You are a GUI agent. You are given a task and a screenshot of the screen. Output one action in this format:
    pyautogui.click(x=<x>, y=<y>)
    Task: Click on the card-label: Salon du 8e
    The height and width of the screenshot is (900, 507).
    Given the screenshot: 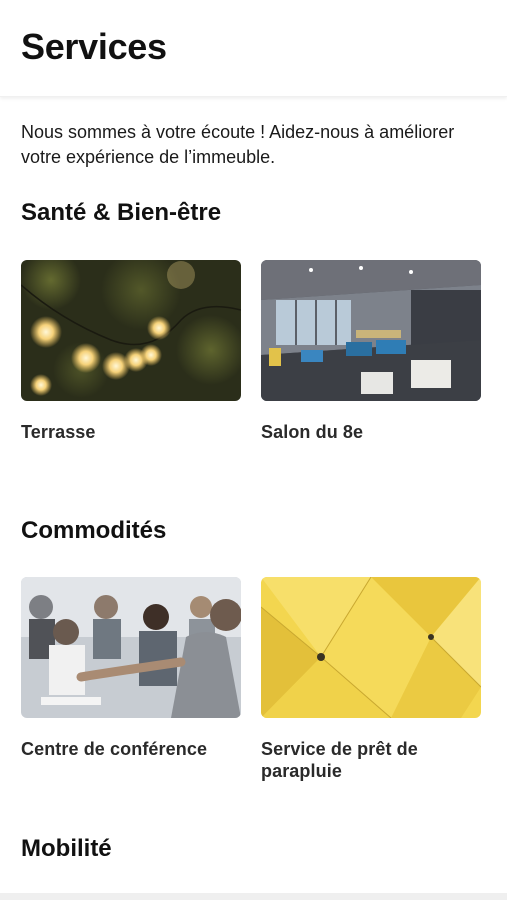 What is the action you would take?
    pyautogui.click(x=312, y=432)
    